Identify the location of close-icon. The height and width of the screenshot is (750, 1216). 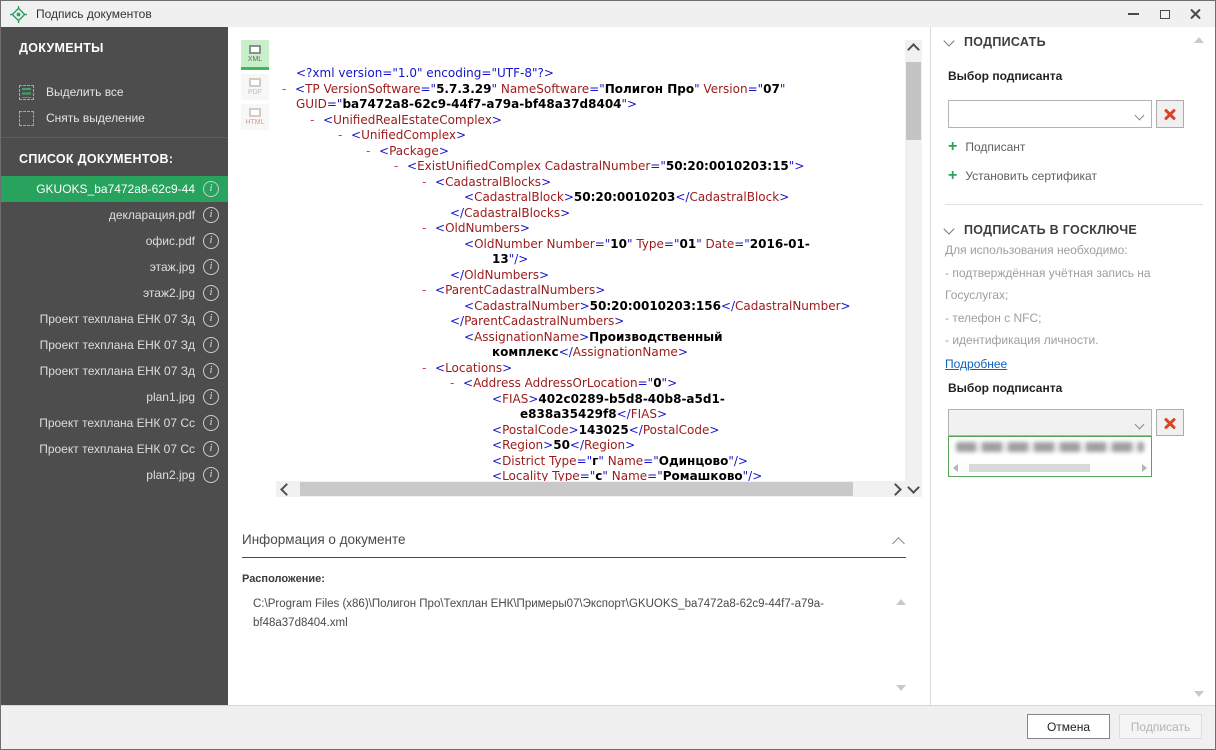
(1195, 14).